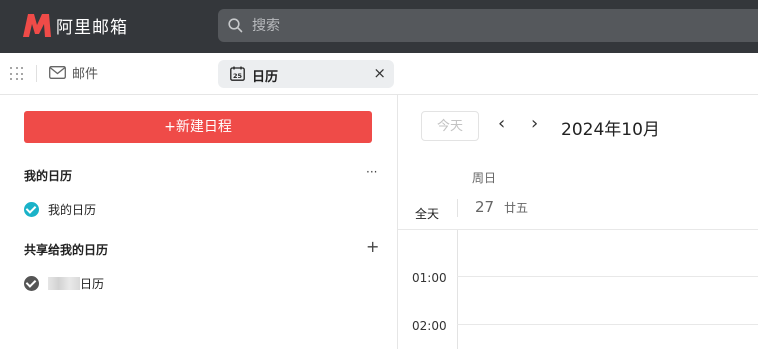 The width and height of the screenshot is (758, 349). Describe the element at coordinates (457, 208) in the screenshot. I see `column-divider` at that location.